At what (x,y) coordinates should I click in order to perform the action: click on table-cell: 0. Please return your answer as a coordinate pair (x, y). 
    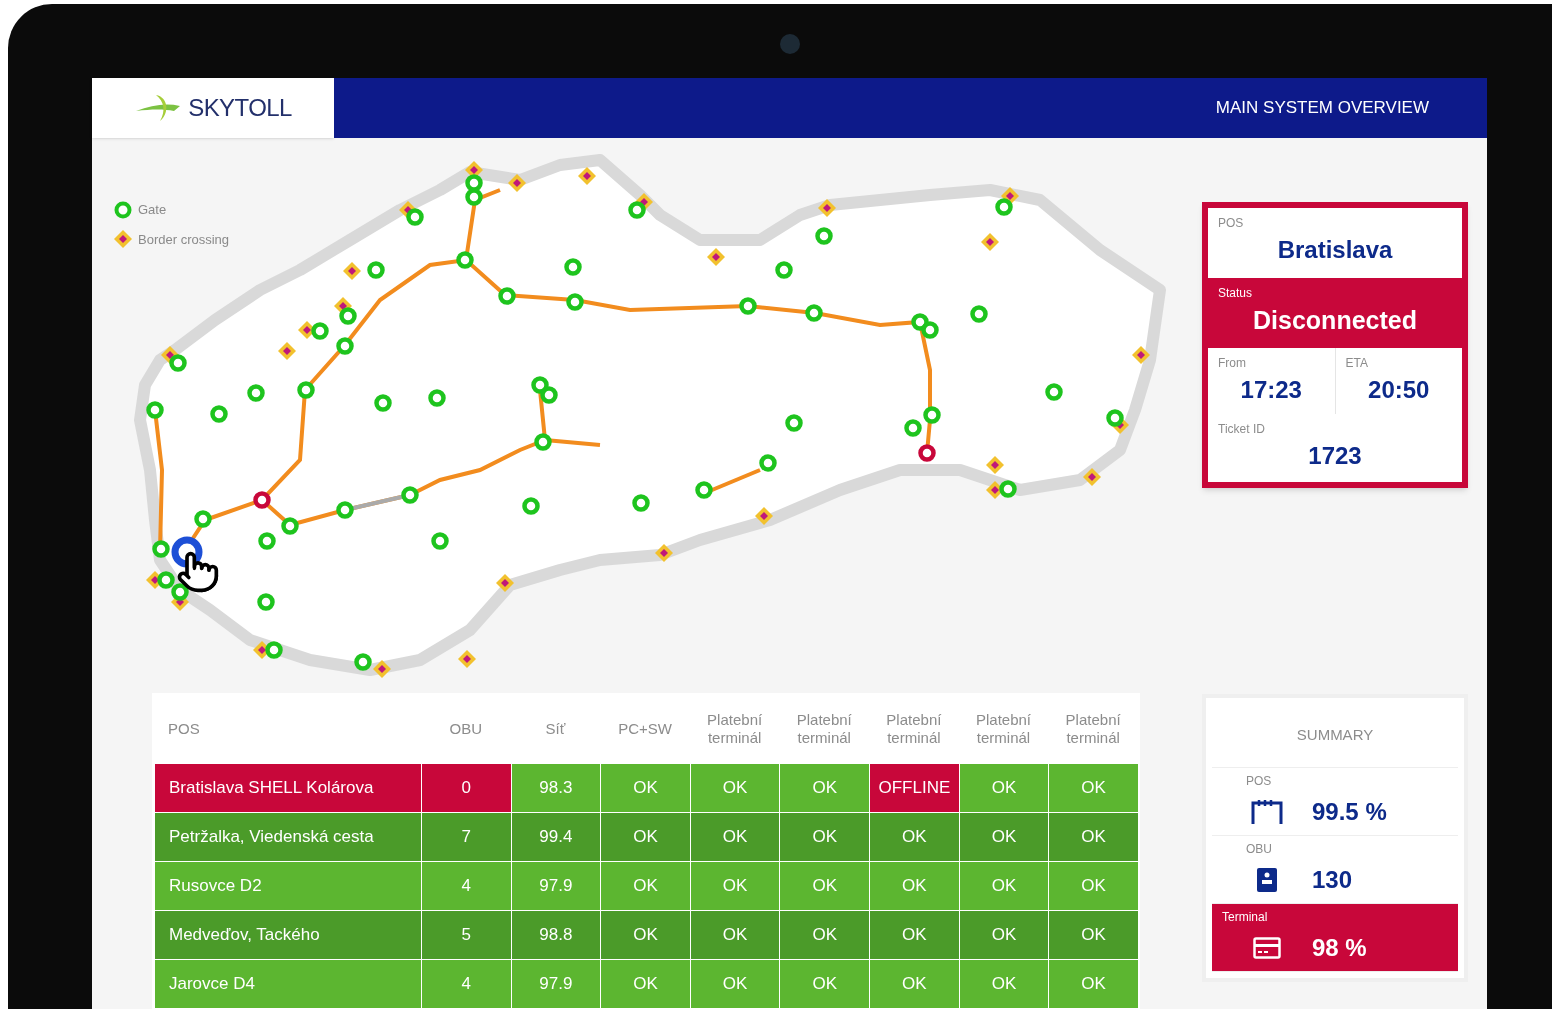
    Looking at the image, I should click on (465, 788).